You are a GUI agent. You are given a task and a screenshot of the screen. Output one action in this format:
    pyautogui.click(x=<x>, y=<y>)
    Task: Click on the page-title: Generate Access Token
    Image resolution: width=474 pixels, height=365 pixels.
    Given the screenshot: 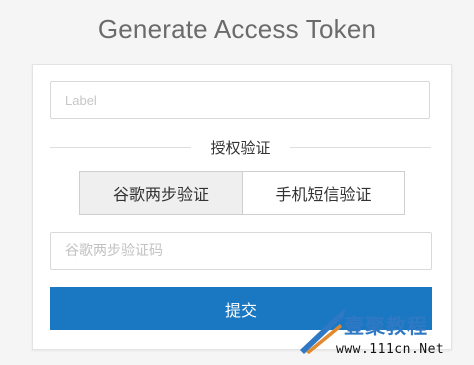 What is the action you would take?
    pyautogui.click(x=237, y=29)
    